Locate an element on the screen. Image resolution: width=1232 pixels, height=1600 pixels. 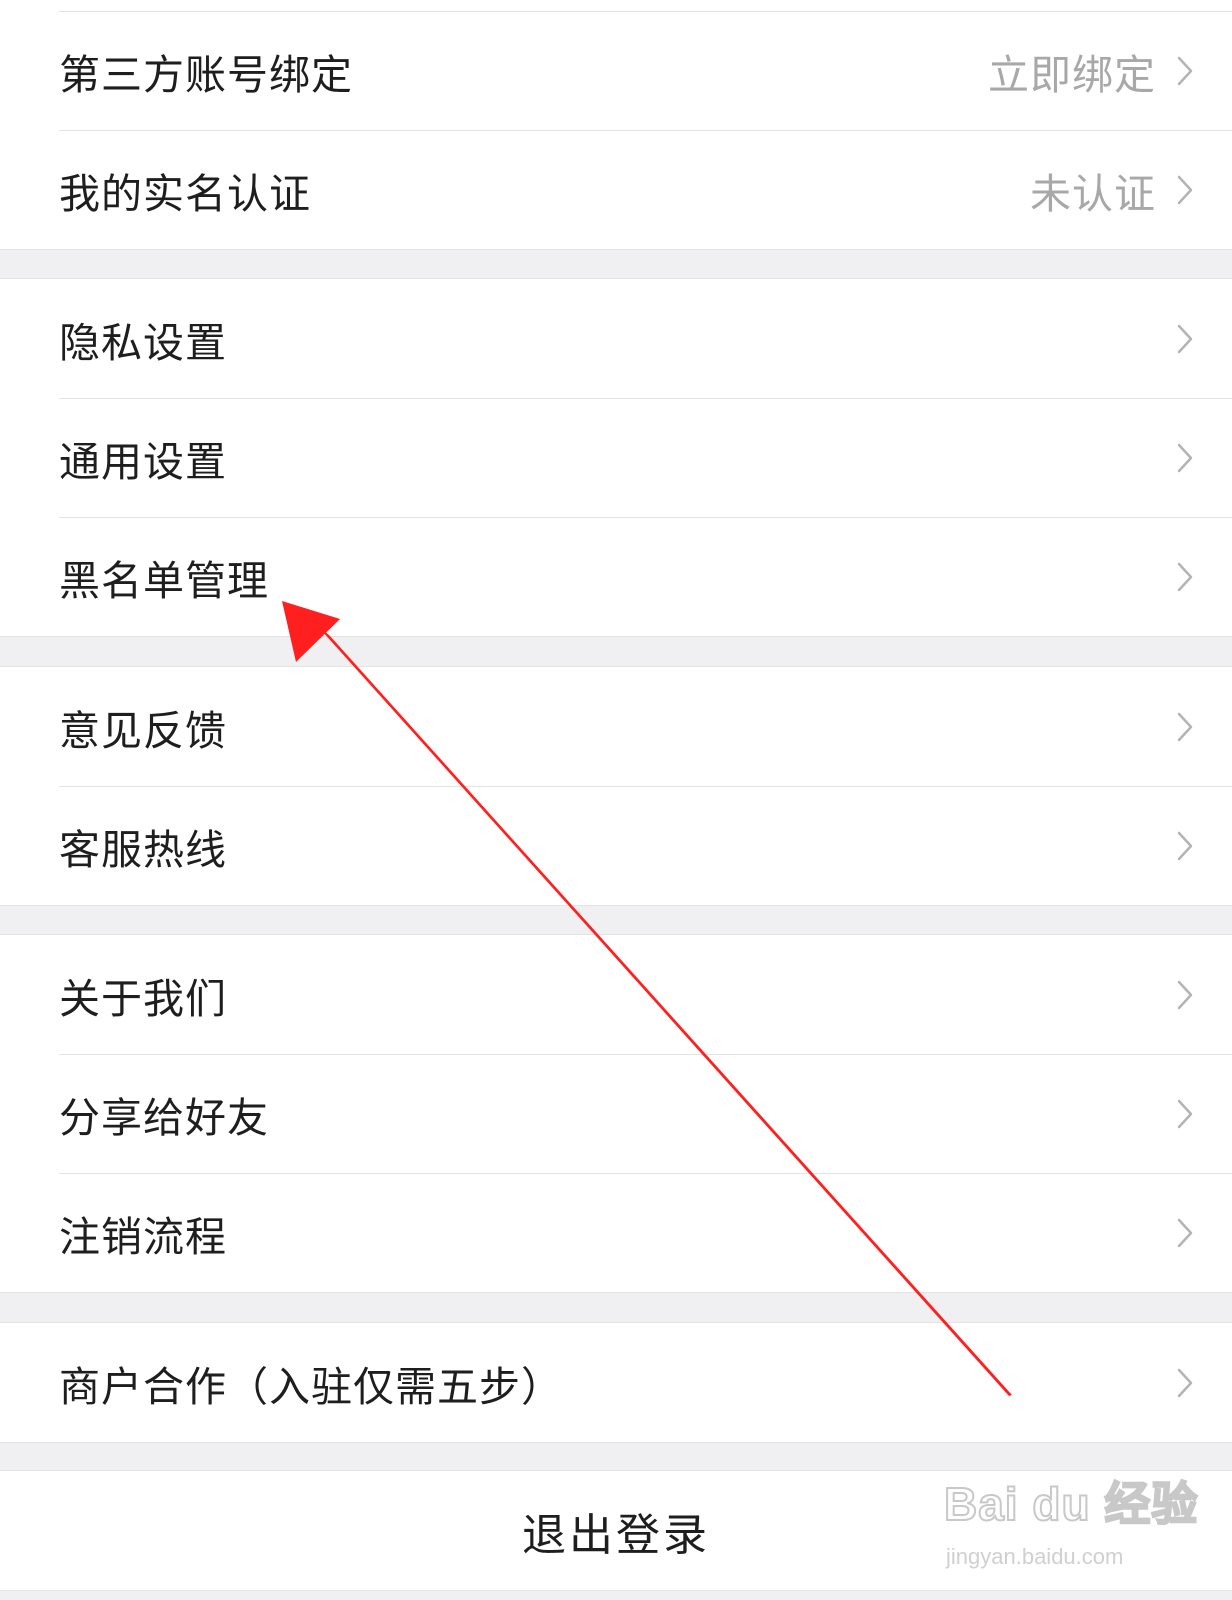
third-party-binding-label: 第三方账号绑定 is located at coordinates (206, 74).